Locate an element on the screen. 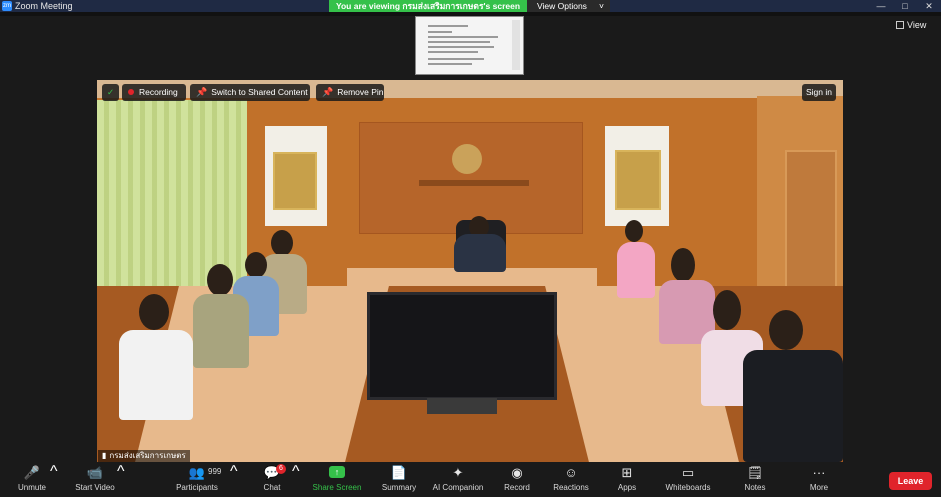 The image size is (941, 497). sign-in-button: Sign in is located at coordinates (819, 92).